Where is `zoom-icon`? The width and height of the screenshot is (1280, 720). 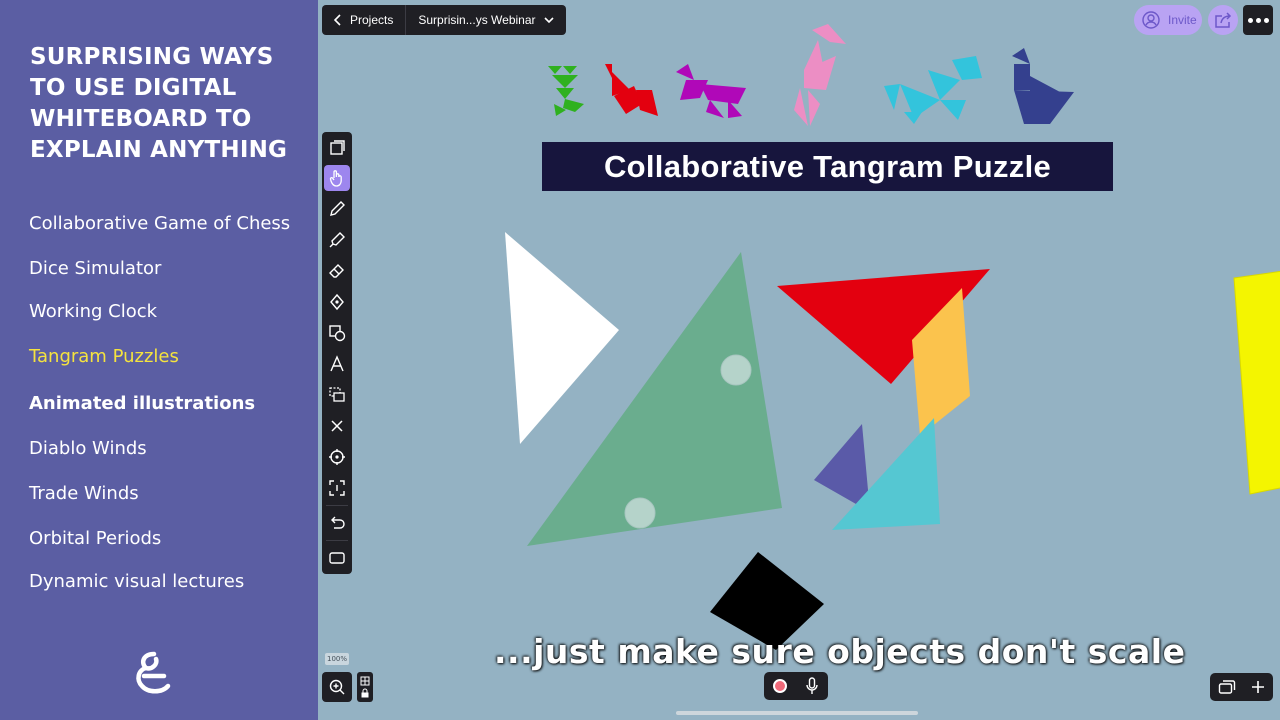
zoom-icon is located at coordinates (337, 687).